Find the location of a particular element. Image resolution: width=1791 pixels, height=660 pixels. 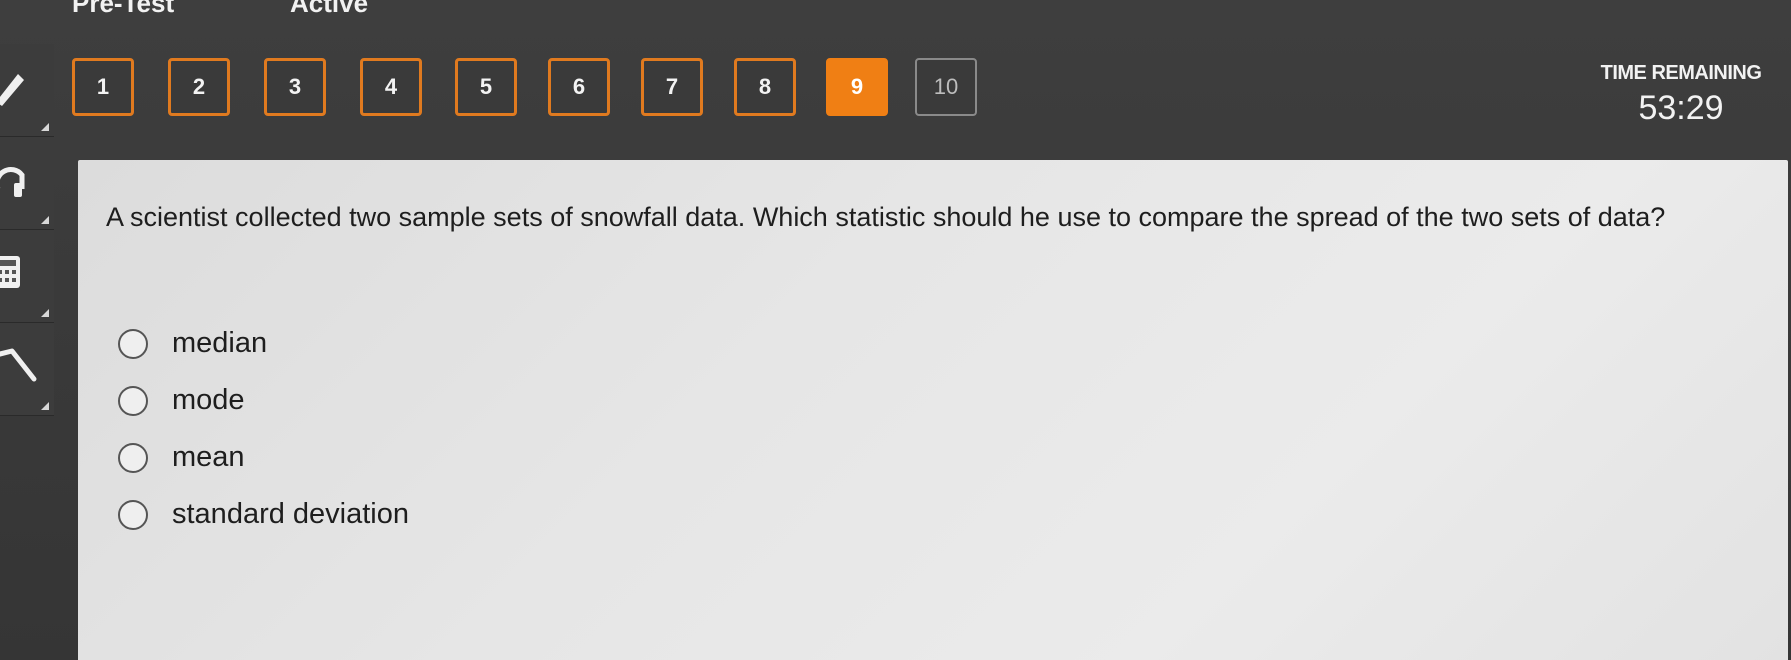

timer-value: 53:29 is located at coordinates (1681, 108).